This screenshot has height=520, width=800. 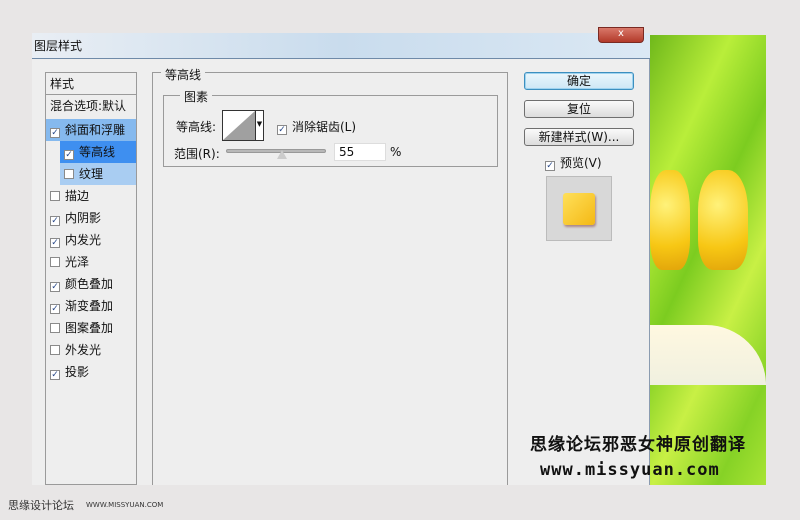 What do you see at coordinates (638, 445) in the screenshot?
I see `watermark-title: 思缘论坛邪恶女神原创翻译` at bounding box center [638, 445].